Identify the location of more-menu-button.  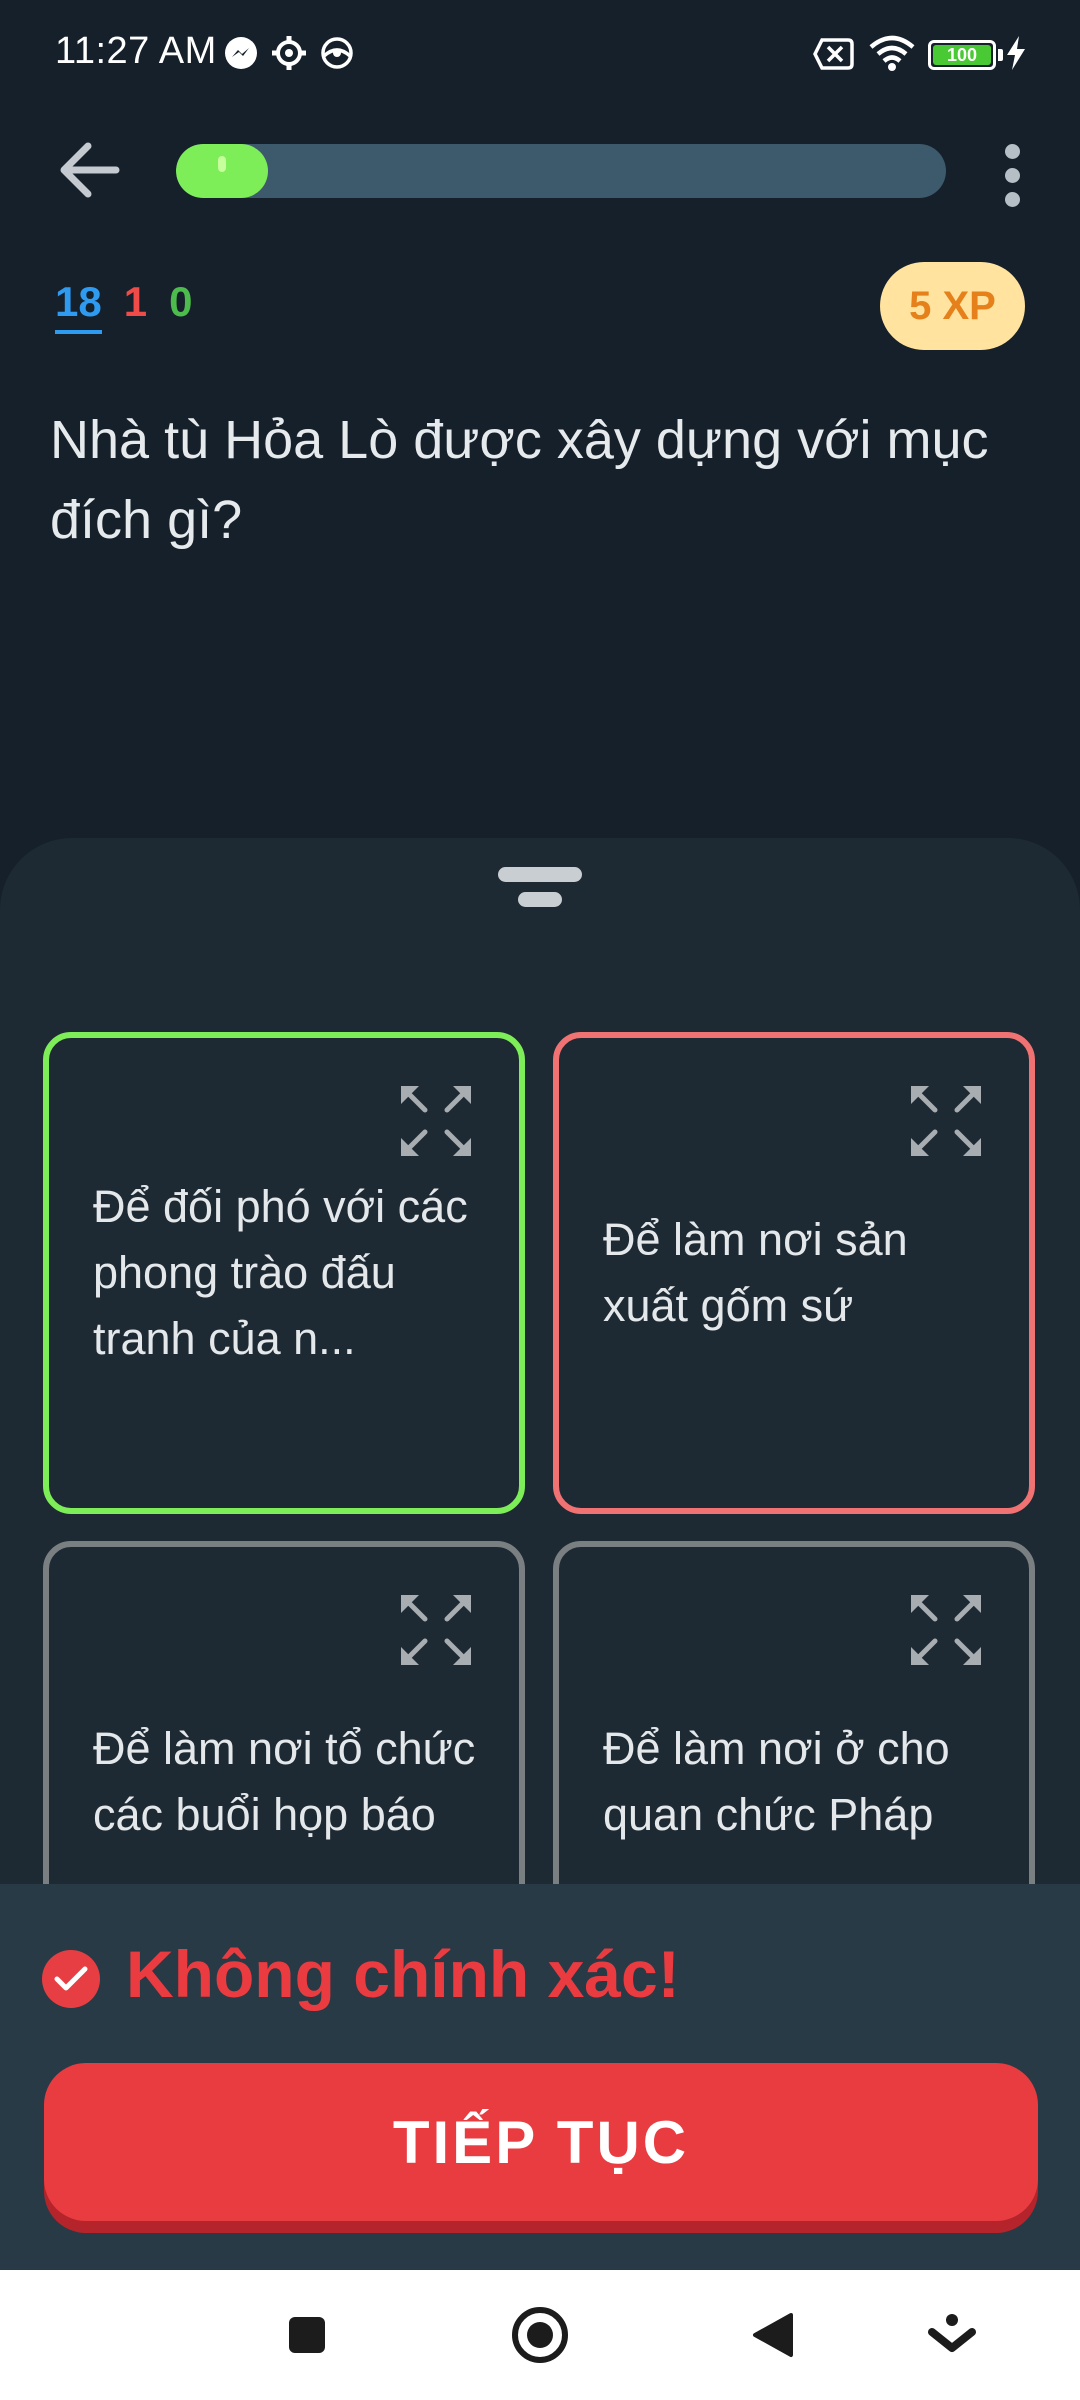
(1012, 175).